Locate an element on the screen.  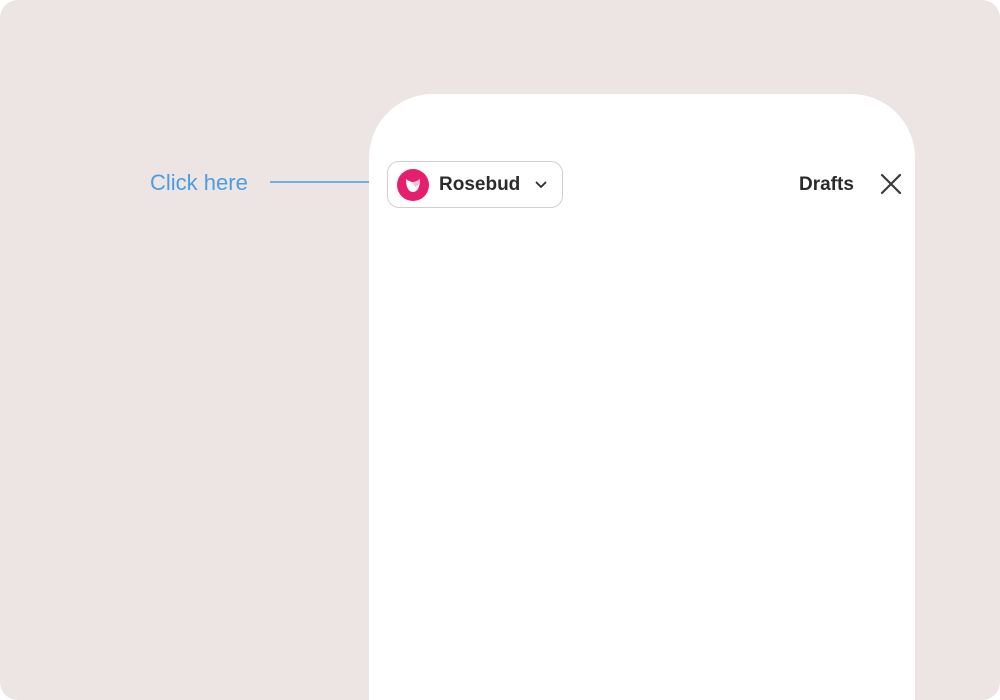
account-avatar is located at coordinates (413, 184).